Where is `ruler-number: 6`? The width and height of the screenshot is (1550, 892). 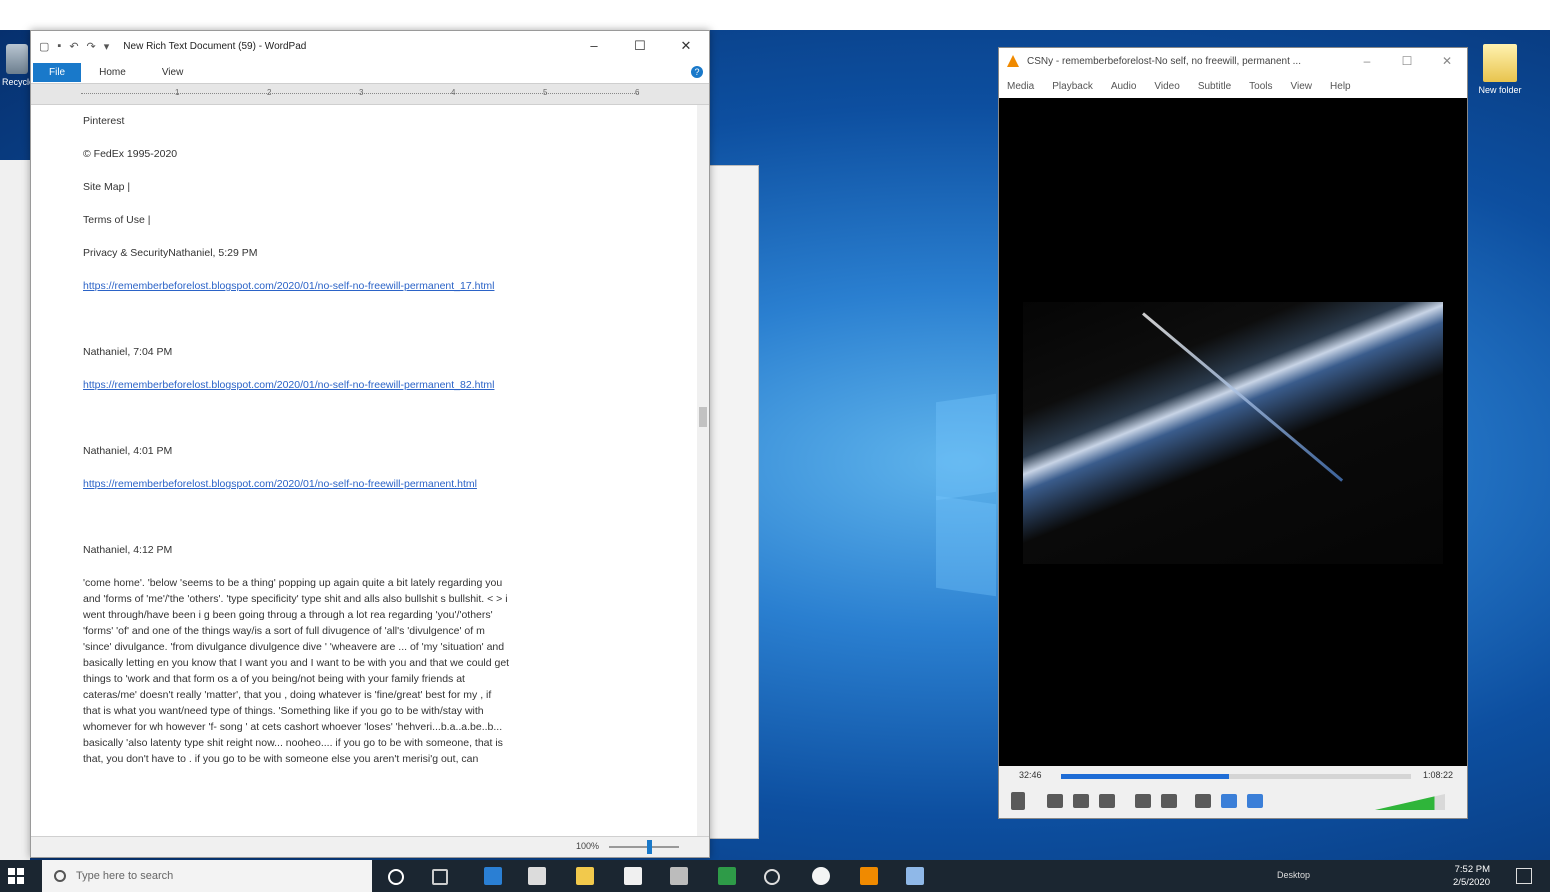 ruler-number: 6 is located at coordinates (637, 92).